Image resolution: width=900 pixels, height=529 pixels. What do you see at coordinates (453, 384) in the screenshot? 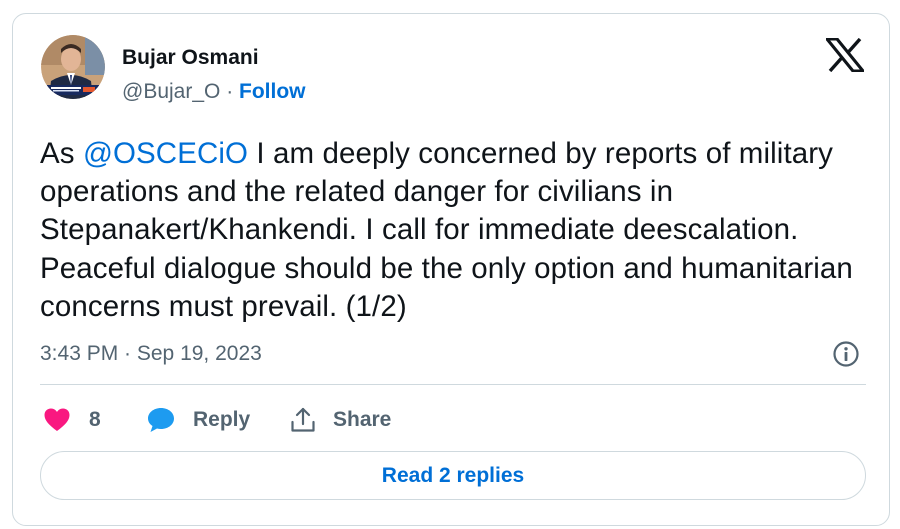
I see `divider` at bounding box center [453, 384].